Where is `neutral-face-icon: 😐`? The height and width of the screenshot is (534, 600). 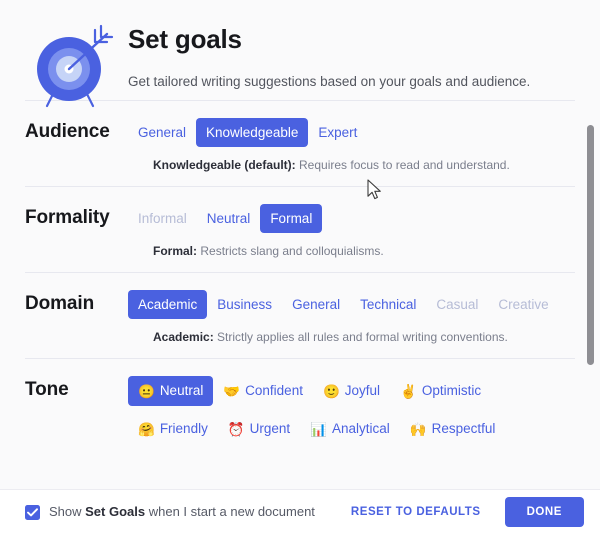 neutral-face-icon: 😐 is located at coordinates (146, 391).